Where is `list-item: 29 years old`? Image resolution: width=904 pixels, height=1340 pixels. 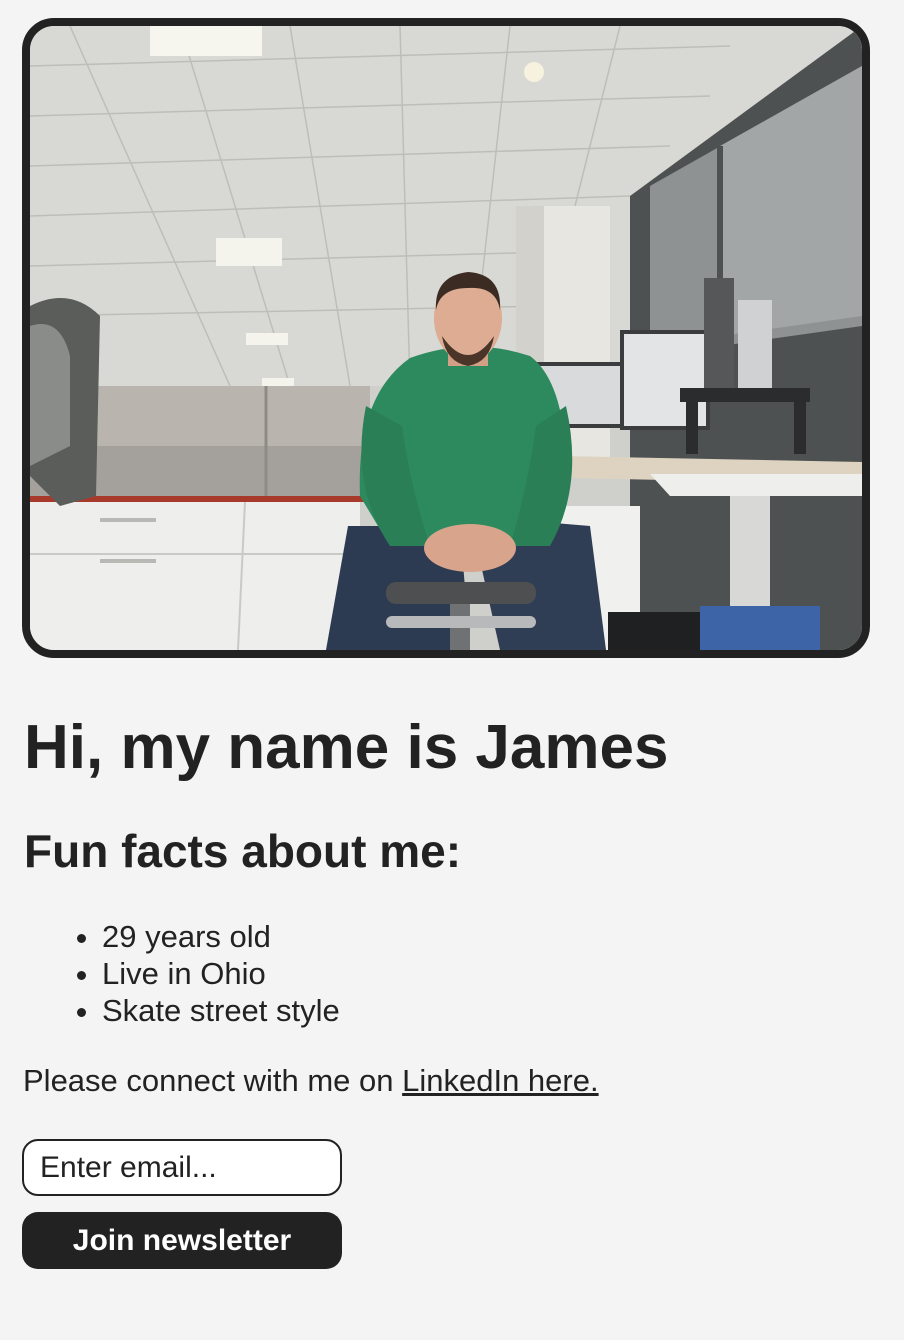
list-item: 29 years old is located at coordinates (221, 936).